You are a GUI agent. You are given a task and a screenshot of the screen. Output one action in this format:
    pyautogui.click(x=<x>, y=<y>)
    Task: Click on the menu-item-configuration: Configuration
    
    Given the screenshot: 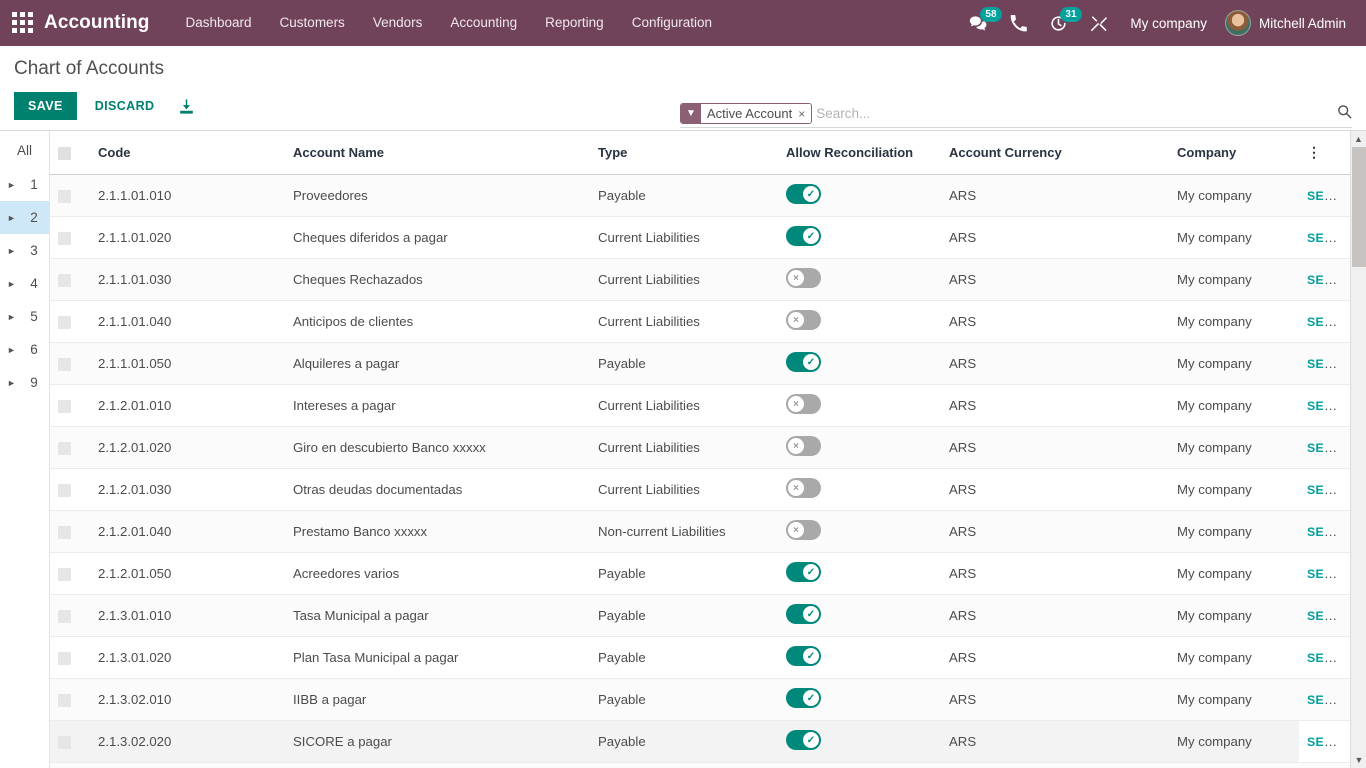 What is the action you would take?
    pyautogui.click(x=672, y=23)
    